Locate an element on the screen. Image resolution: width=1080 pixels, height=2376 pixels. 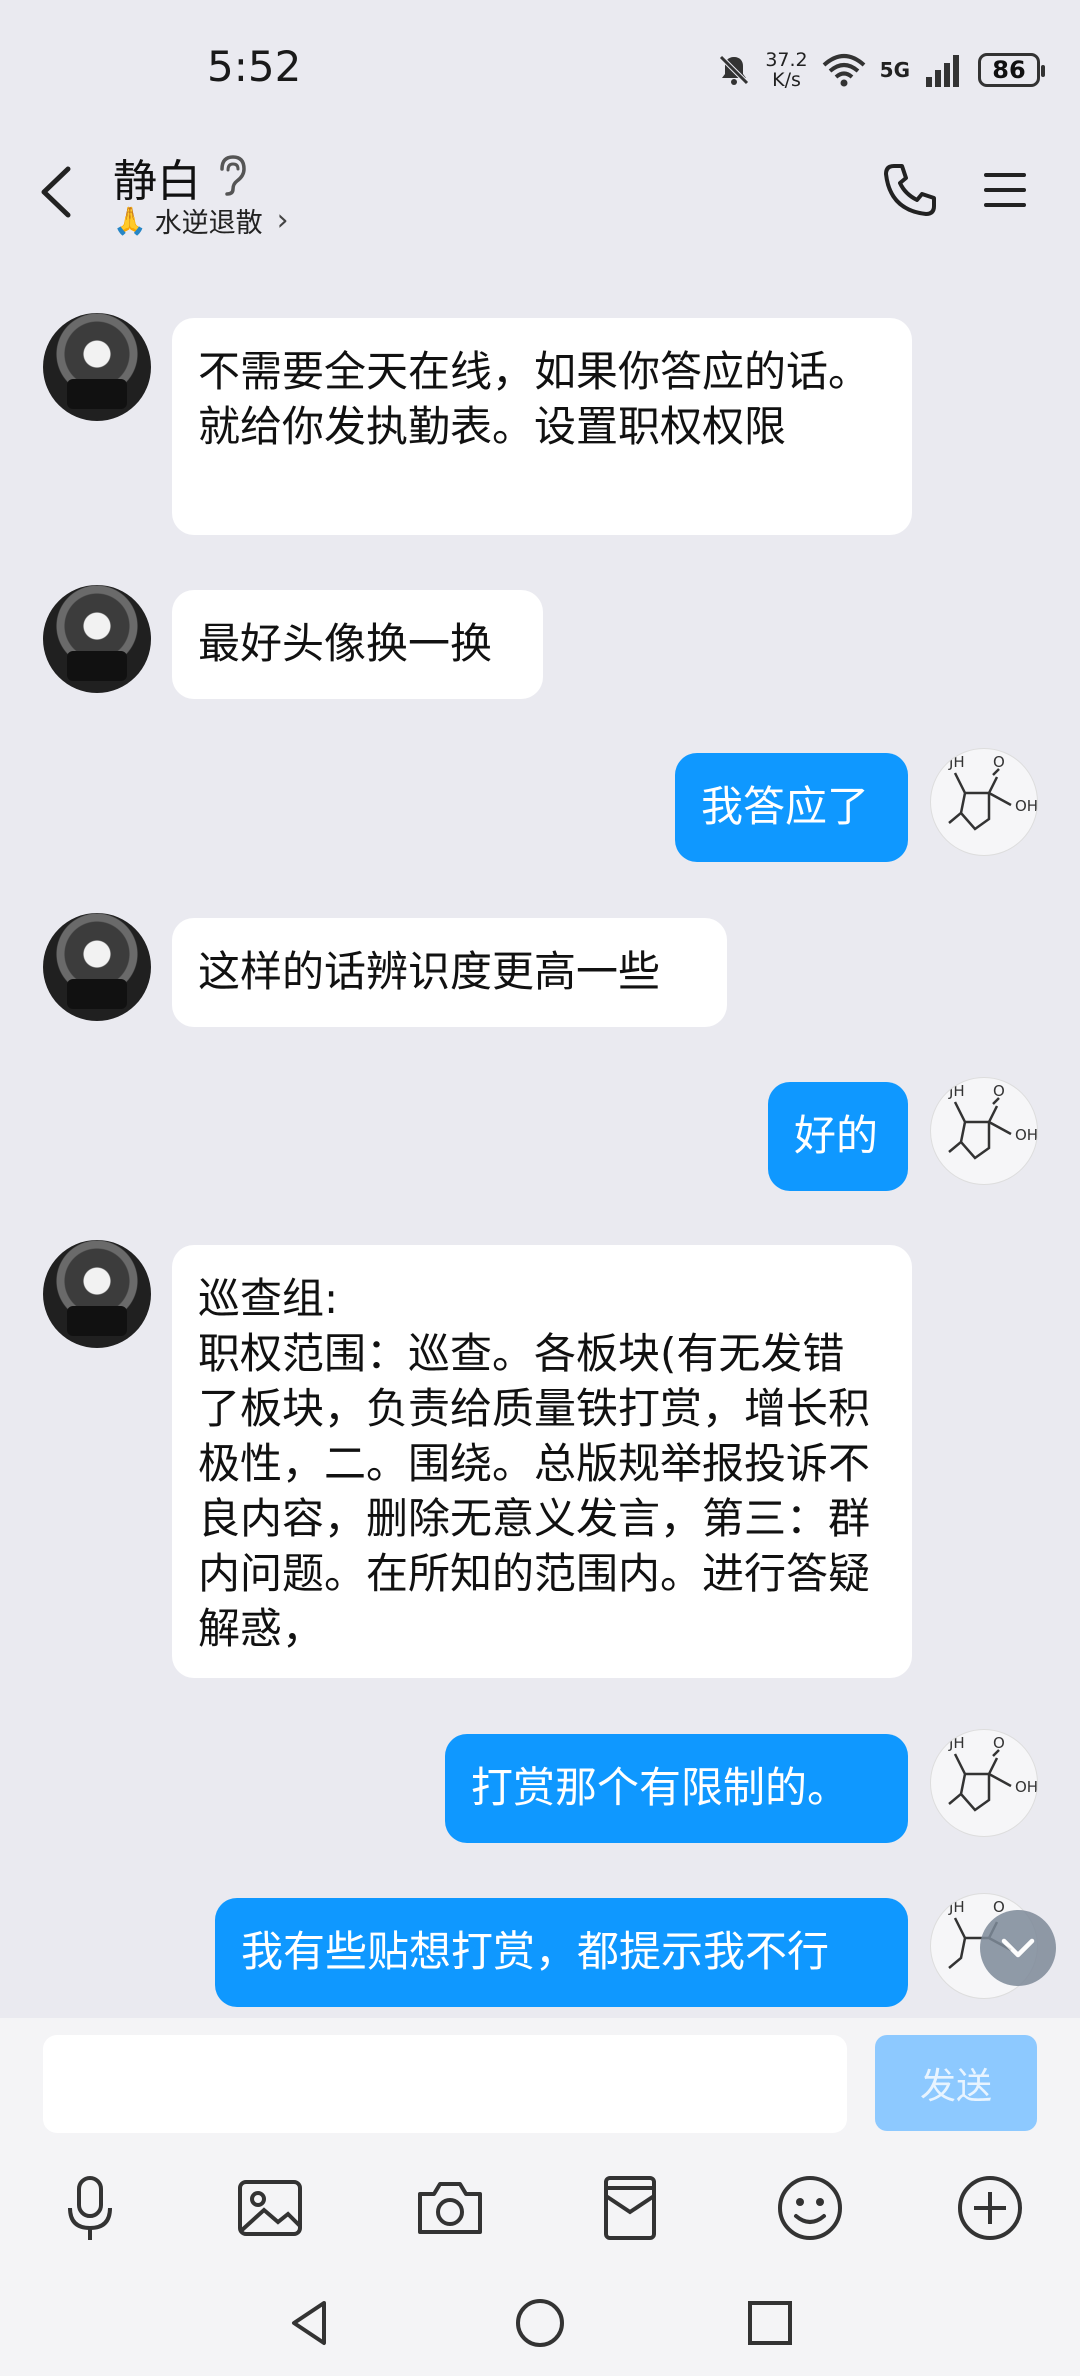
message-bubble-outgoing: 我答应了 is located at coordinates (791, 807).